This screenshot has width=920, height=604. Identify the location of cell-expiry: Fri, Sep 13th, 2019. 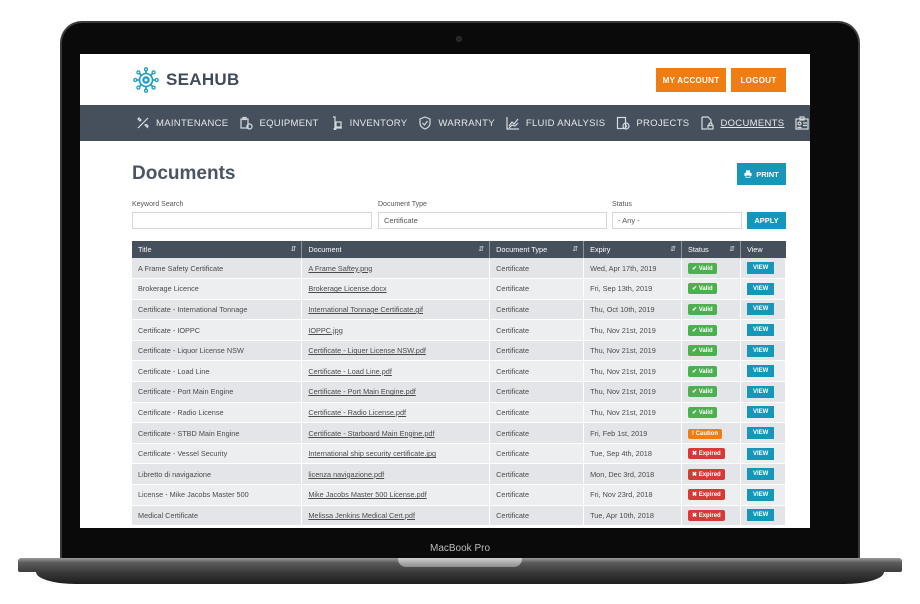
(632, 289).